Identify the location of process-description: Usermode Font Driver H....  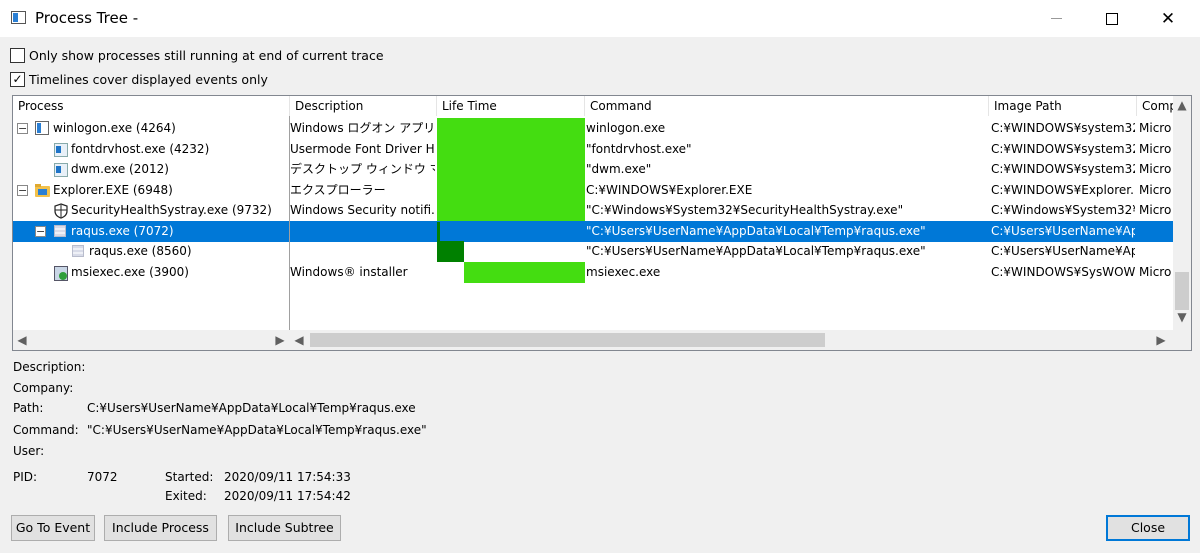
(362, 148).